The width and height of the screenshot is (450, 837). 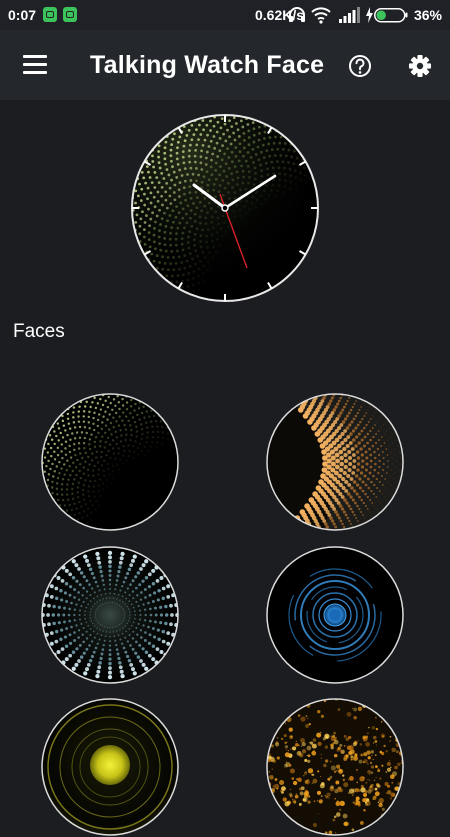 I want to click on status-bar: 0:07 0.62K/s 36%, so click(x=225, y=15).